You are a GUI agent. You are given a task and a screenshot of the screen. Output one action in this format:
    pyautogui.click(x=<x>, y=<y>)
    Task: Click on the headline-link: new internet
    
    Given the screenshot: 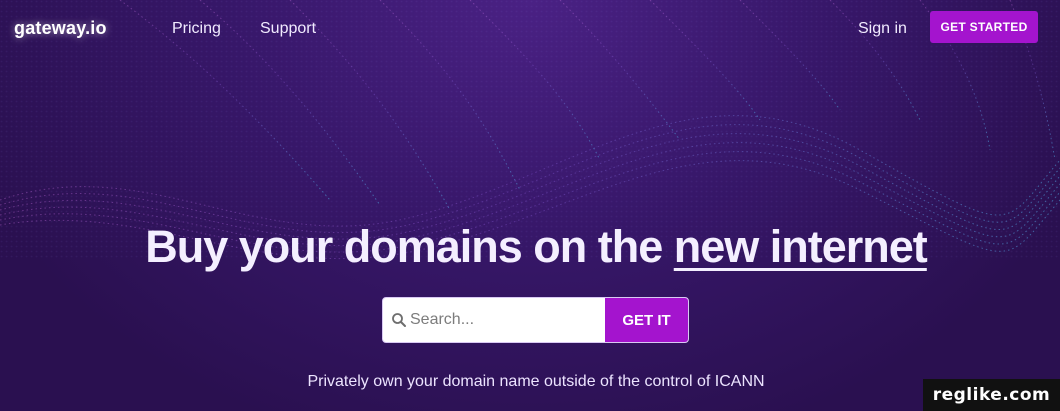 What is the action you would take?
    pyautogui.click(x=801, y=246)
    